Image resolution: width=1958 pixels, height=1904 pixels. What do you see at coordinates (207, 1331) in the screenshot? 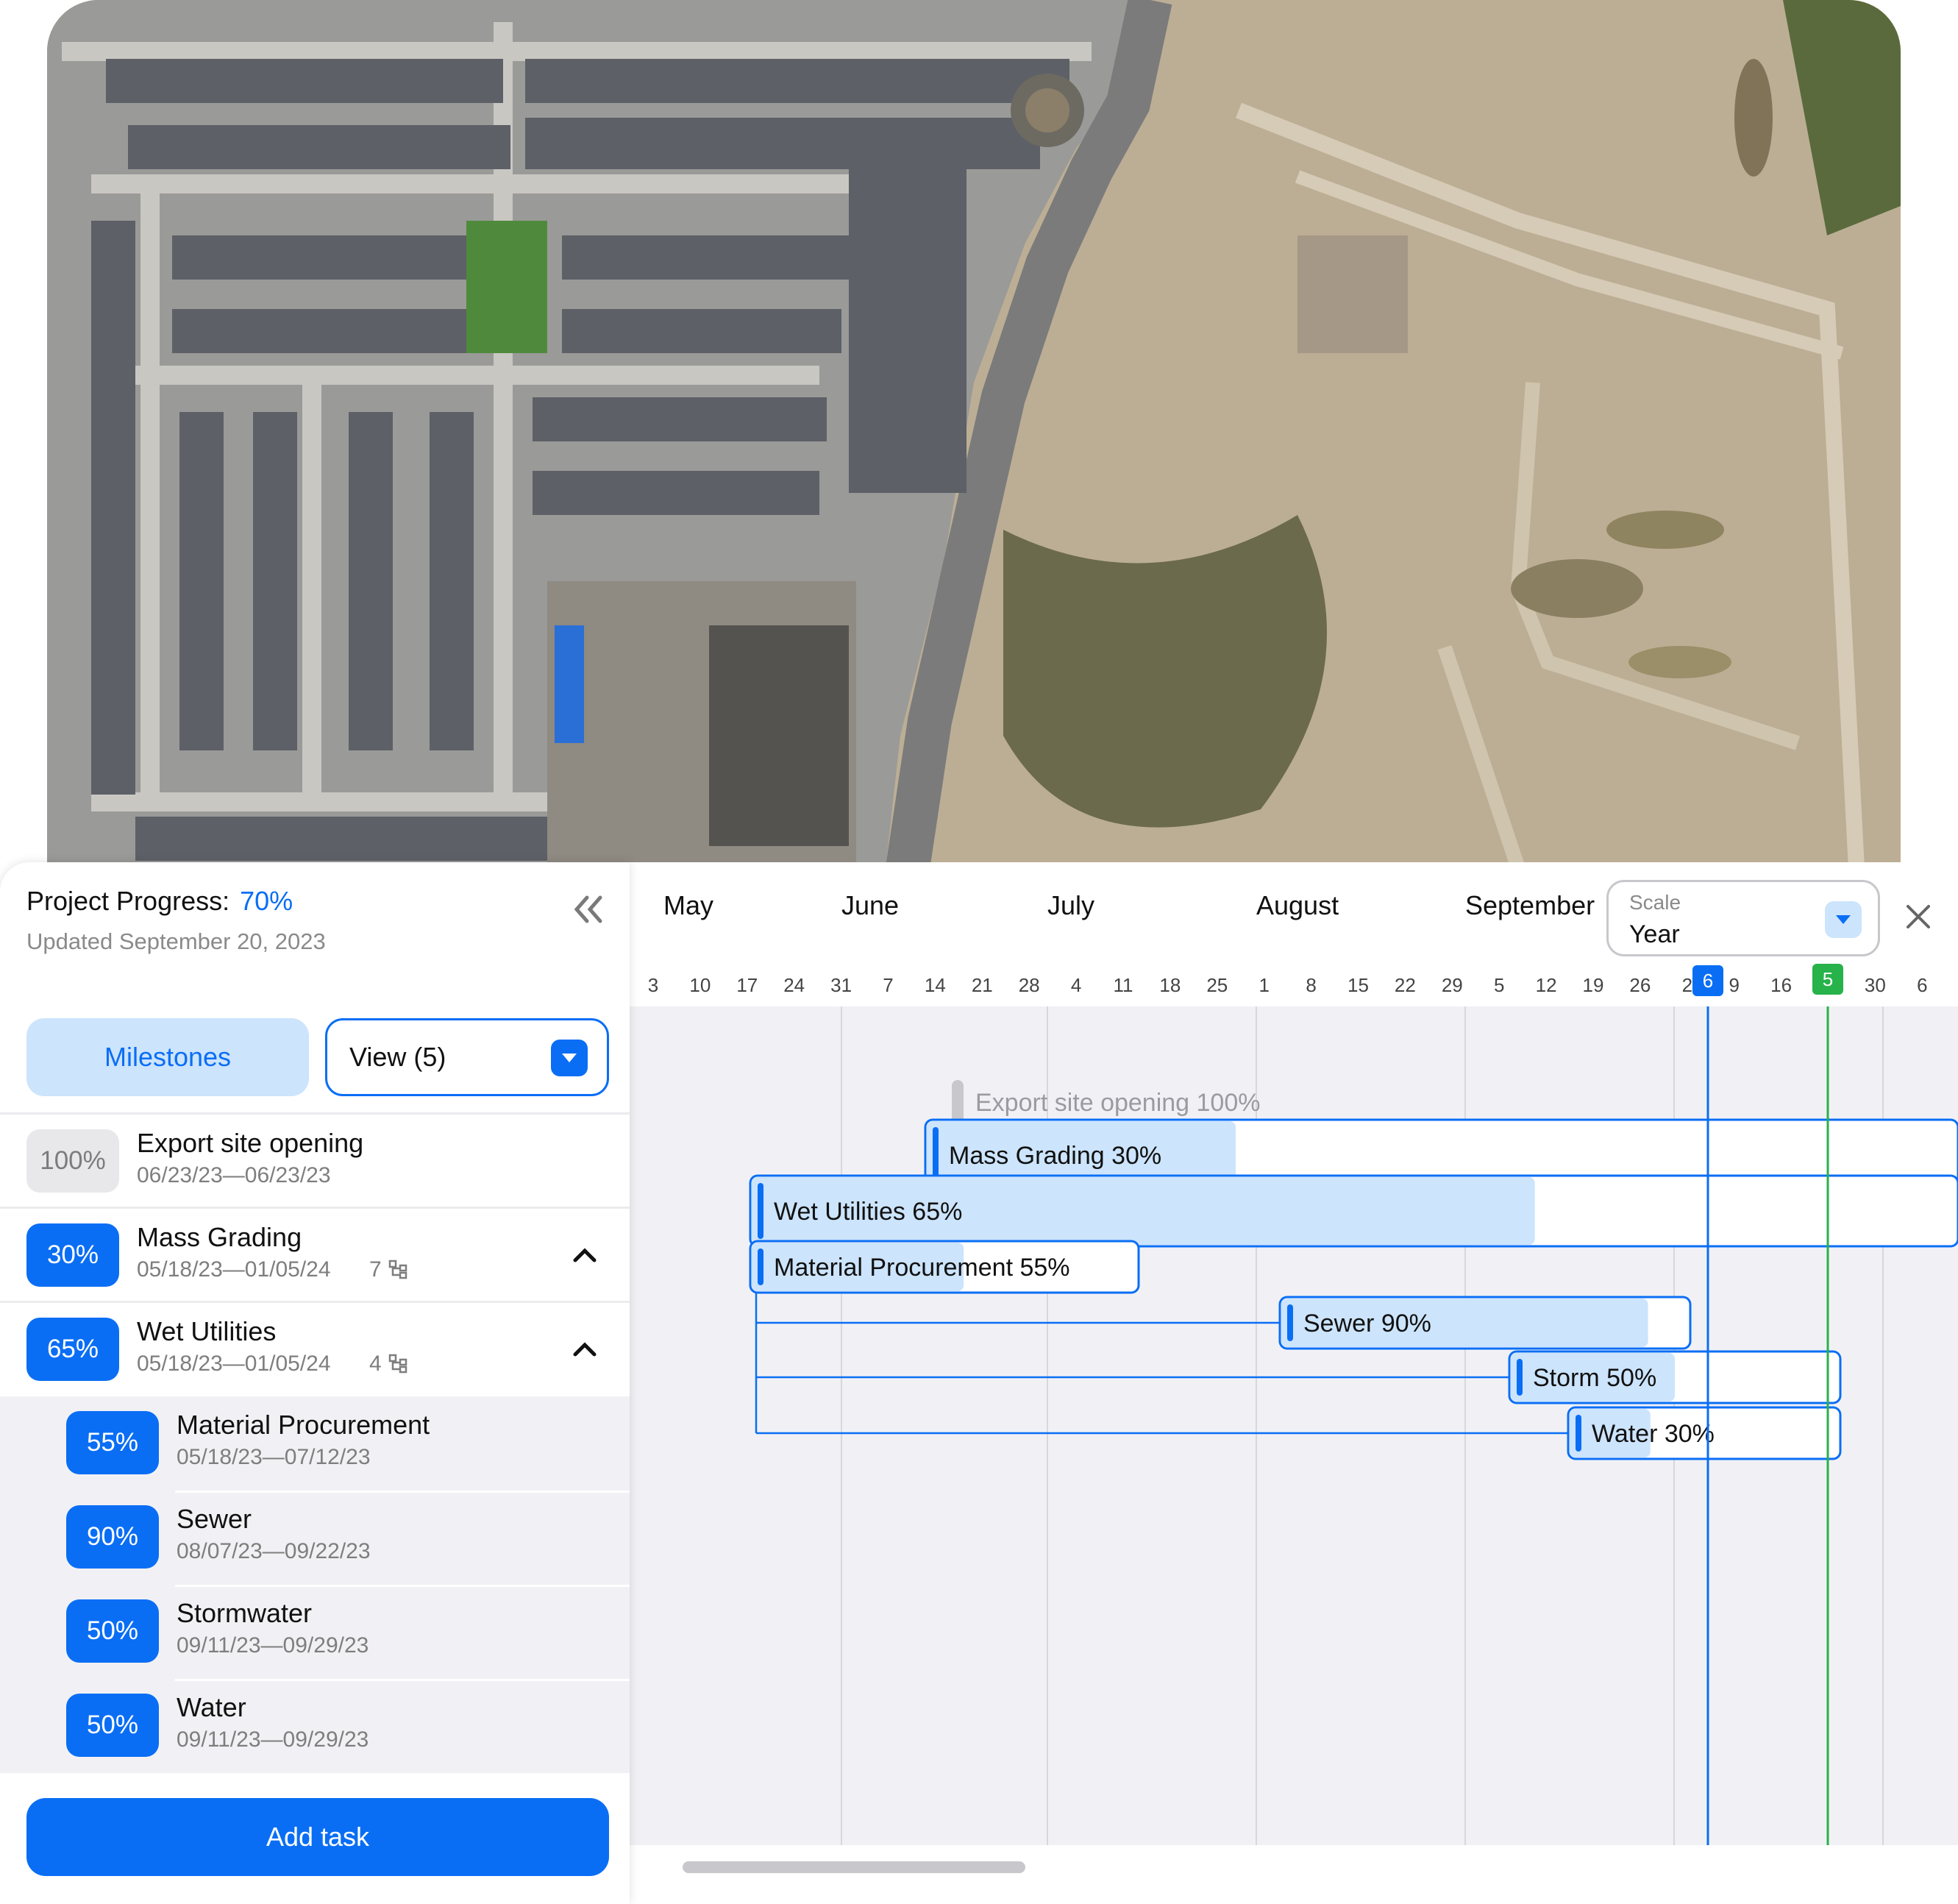
I see `task-name: Wet Utilities` at bounding box center [207, 1331].